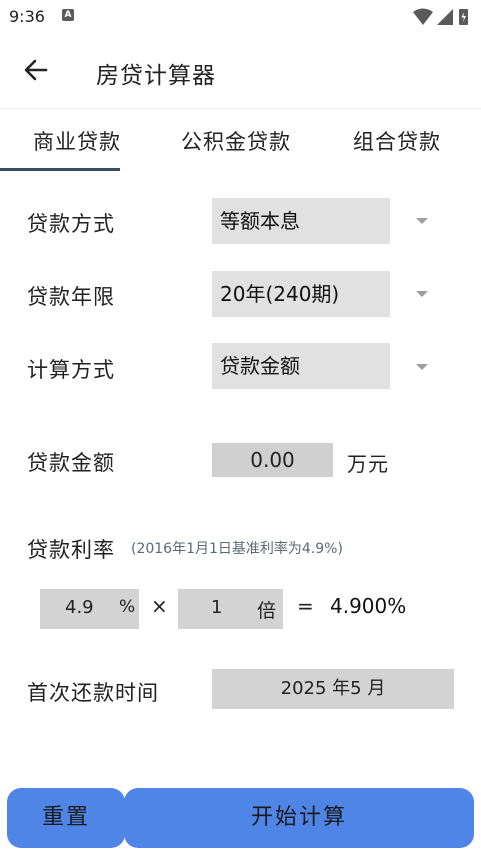 The width and height of the screenshot is (481, 855). I want to click on tab-commercial-loan: 商业贷款, so click(77, 141).